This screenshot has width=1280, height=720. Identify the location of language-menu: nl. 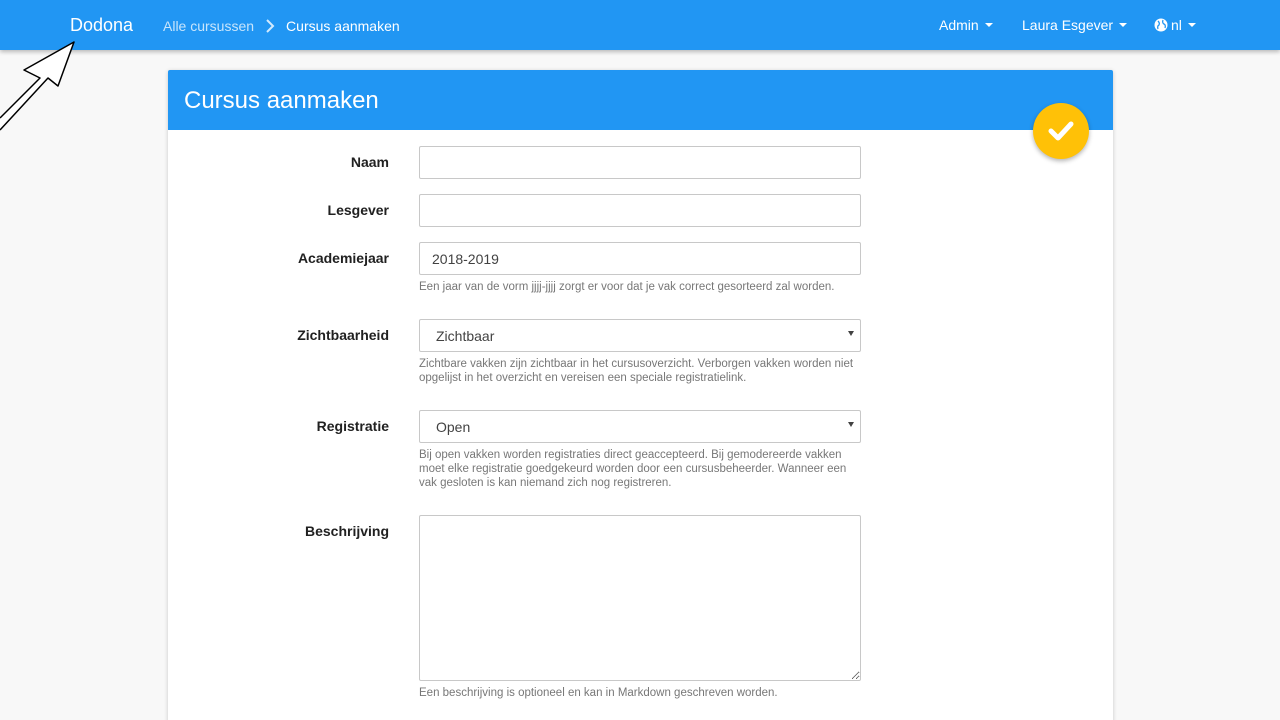
(1175, 25).